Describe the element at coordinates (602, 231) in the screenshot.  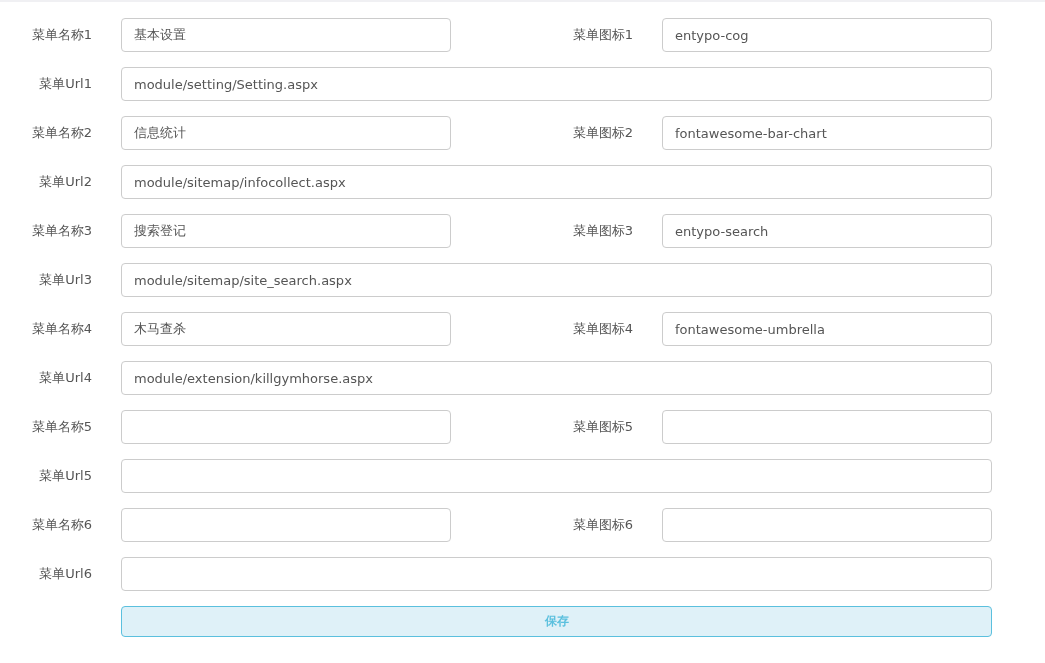
I see `field-label: 菜单图标3` at that location.